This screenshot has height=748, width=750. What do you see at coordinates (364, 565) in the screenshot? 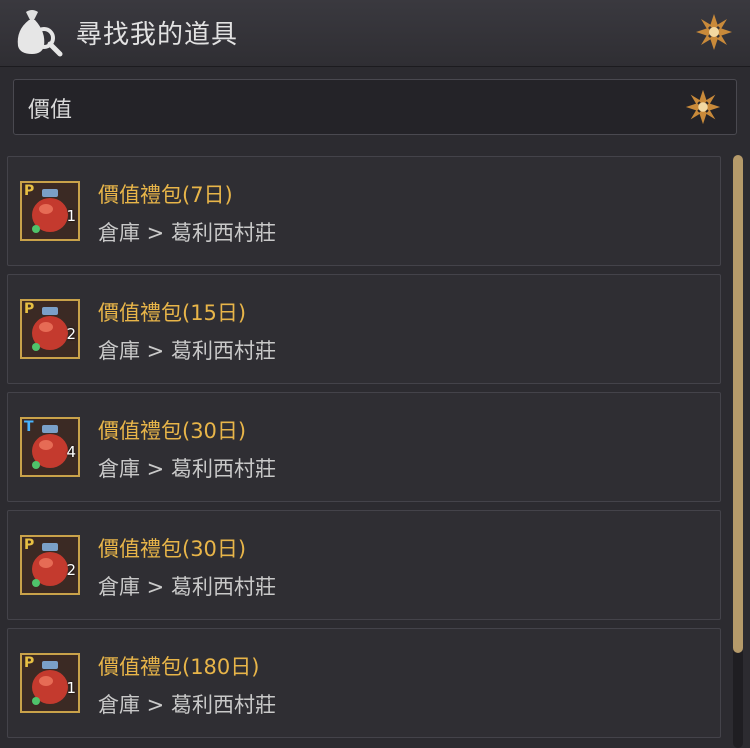
I see `result-row: P 2 價值禮包(30日) 倉庫 > 葛利西村莊` at bounding box center [364, 565].